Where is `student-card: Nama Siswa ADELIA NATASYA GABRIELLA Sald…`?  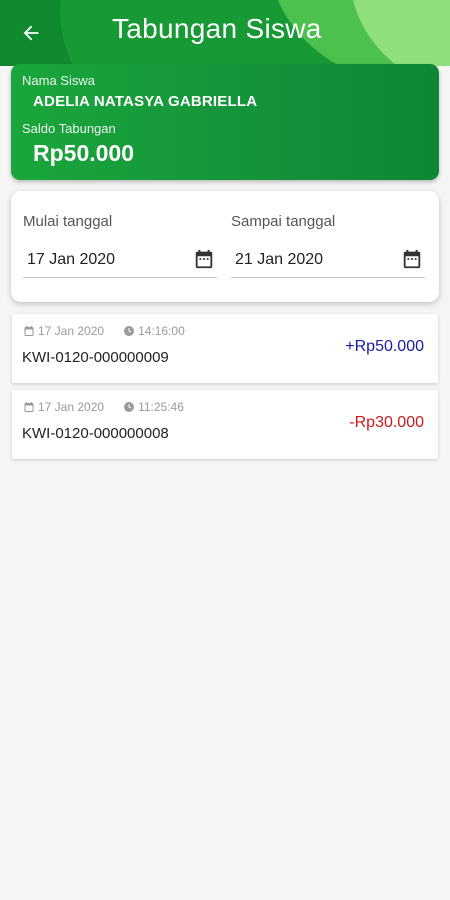
student-card: Nama Siswa ADELIA NATASYA GABRIELLA Sald… is located at coordinates (225, 122).